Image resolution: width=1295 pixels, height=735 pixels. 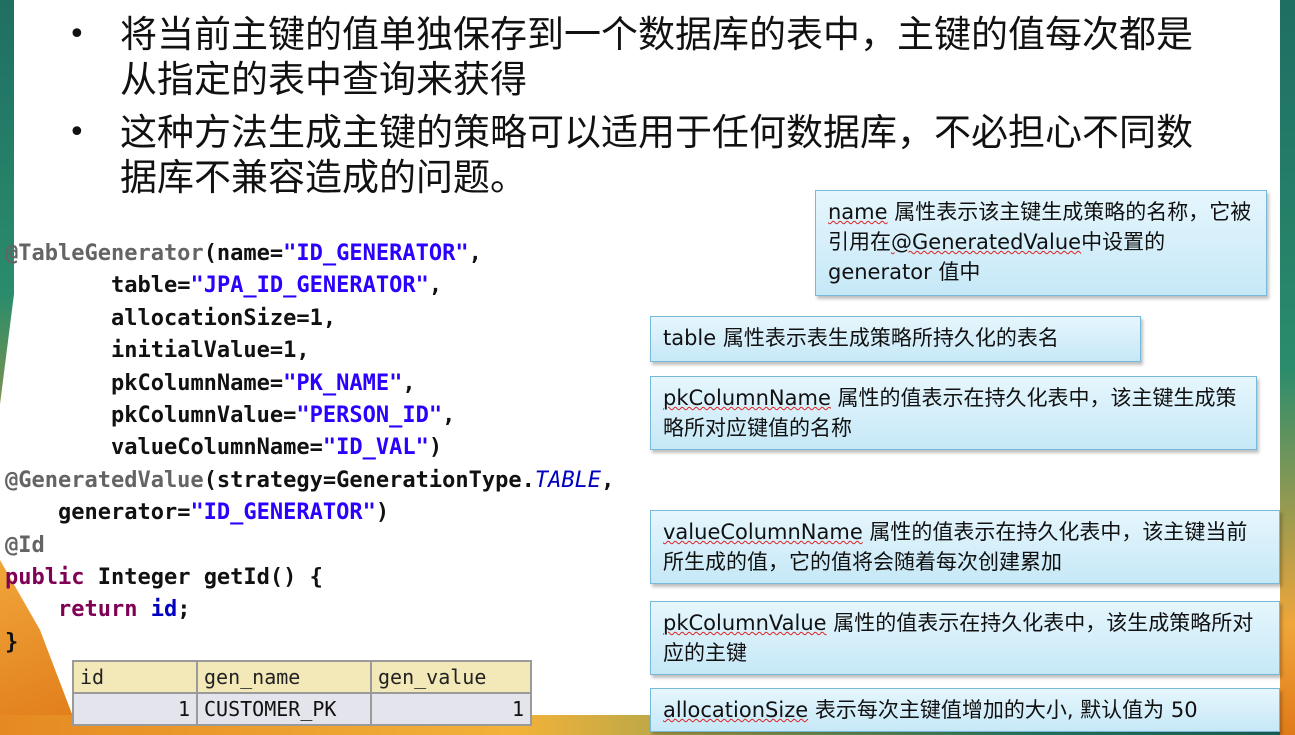 I want to click on code-string: "JPA_ID_GENERATOR", so click(x=309, y=286).